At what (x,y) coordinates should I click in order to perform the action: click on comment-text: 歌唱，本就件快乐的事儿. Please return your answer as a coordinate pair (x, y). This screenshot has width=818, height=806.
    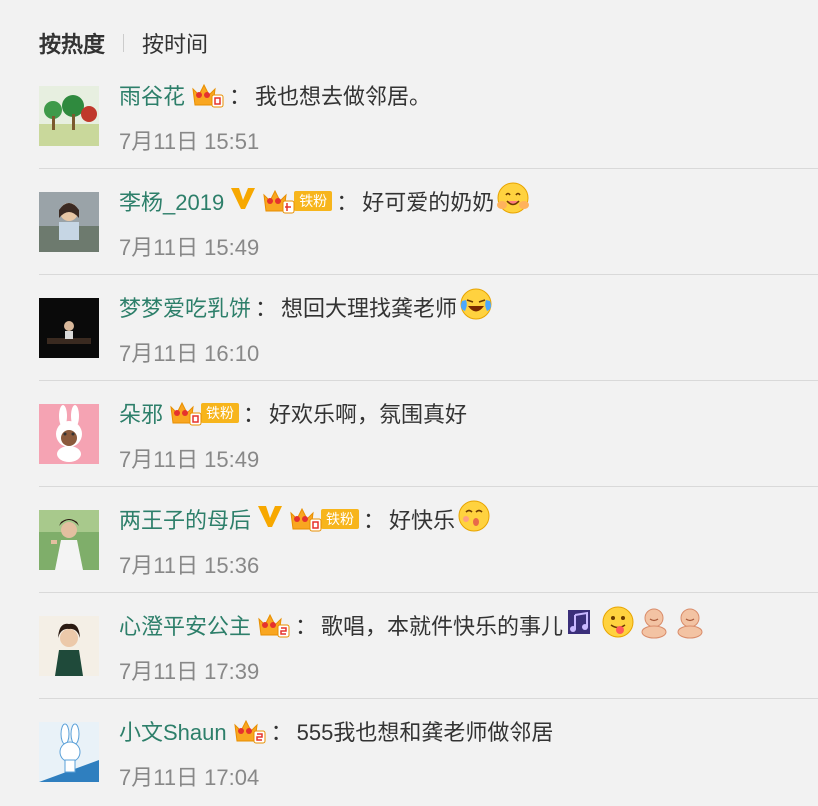
    Looking at the image, I should click on (442, 626).